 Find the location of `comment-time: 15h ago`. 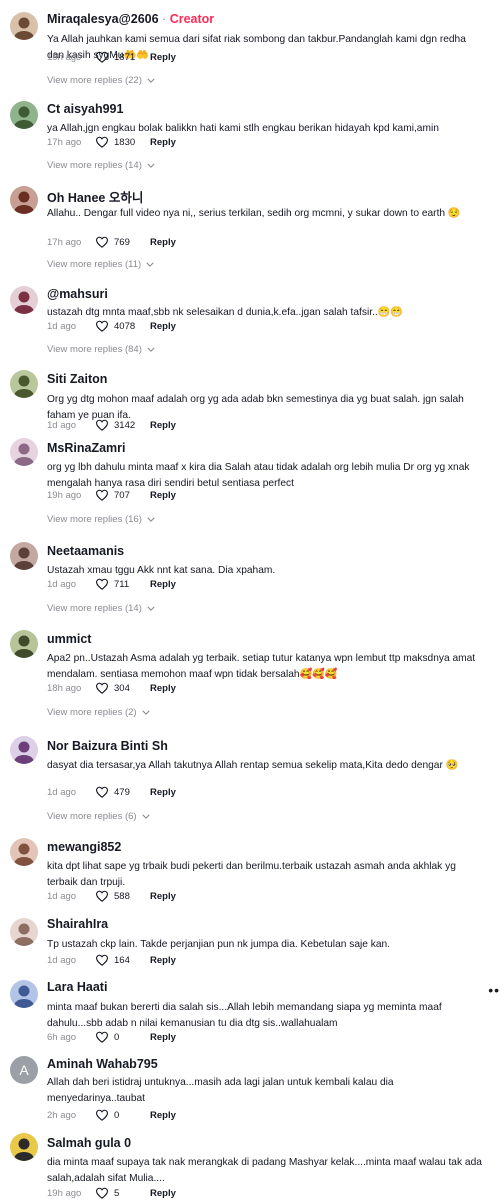

comment-time: 15h ago is located at coordinates (64, 57).